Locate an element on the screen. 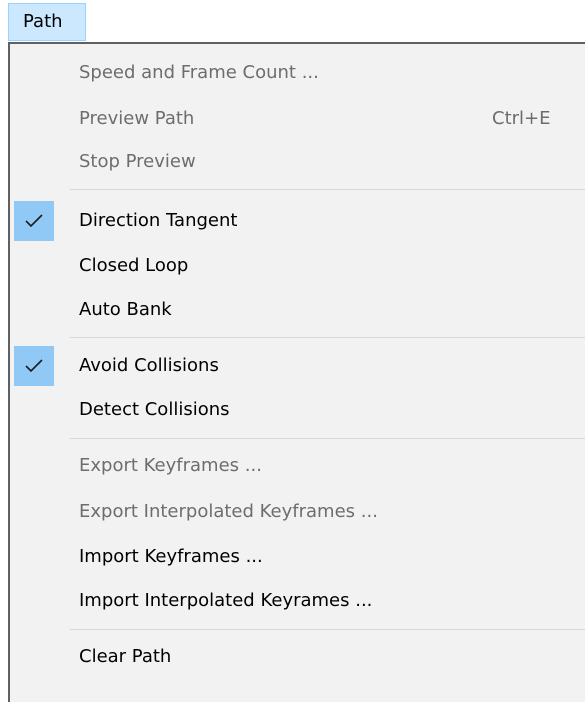  menu-item-label: Auto Bank is located at coordinates (125, 309).